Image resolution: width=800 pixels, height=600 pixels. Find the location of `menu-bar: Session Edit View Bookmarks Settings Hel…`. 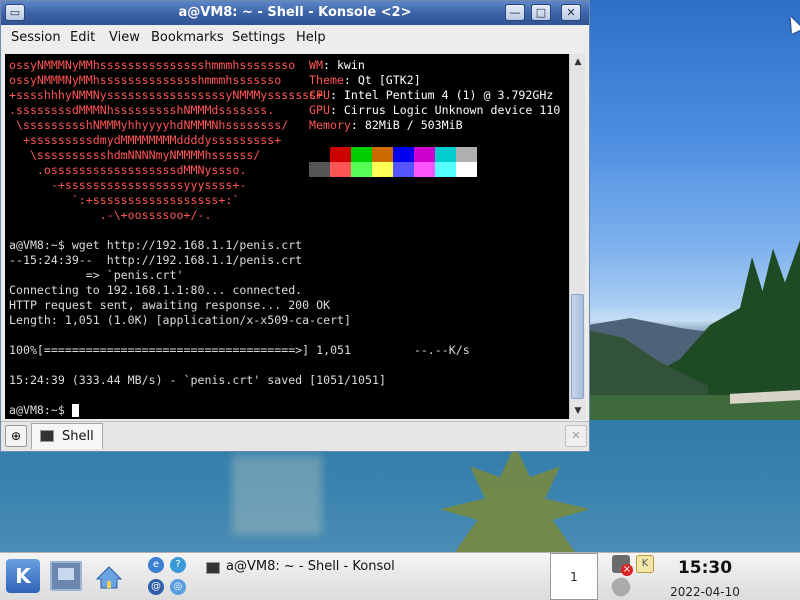

menu-bar: Session Edit View Bookmarks Settings Hel… is located at coordinates (295, 38).